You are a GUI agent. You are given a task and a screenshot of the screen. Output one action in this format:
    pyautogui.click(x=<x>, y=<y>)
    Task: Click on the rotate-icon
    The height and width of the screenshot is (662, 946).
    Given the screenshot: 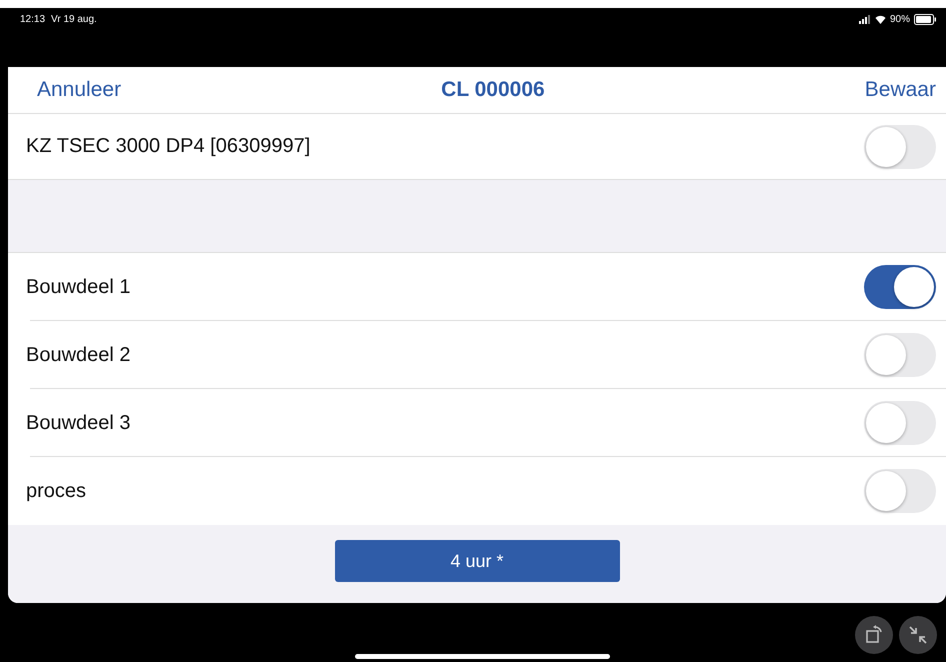 What is the action you would take?
    pyautogui.click(x=874, y=635)
    